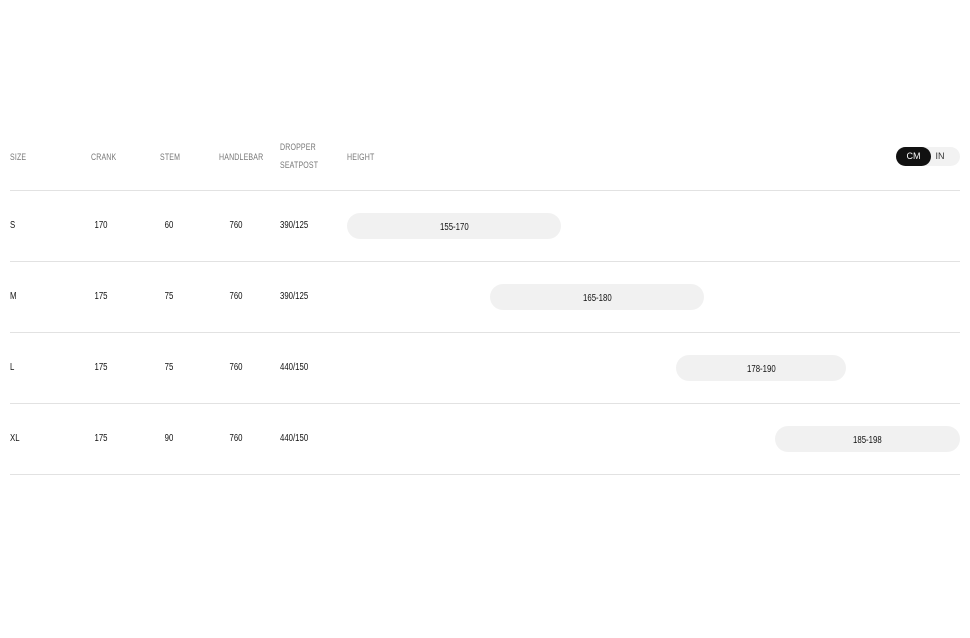 The width and height of the screenshot is (970, 638). I want to click on cell-size: XL, so click(15, 438).